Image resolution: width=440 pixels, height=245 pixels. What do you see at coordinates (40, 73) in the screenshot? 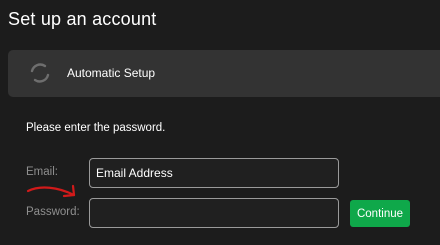
I see `refresh-spinner-icon` at bounding box center [40, 73].